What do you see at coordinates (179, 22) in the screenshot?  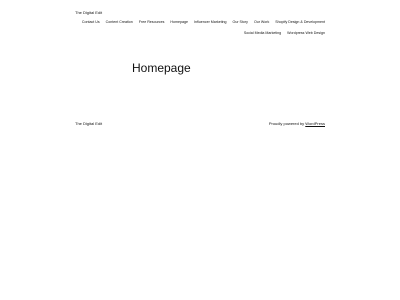 I see `nav-link-homepage: Homepage` at bounding box center [179, 22].